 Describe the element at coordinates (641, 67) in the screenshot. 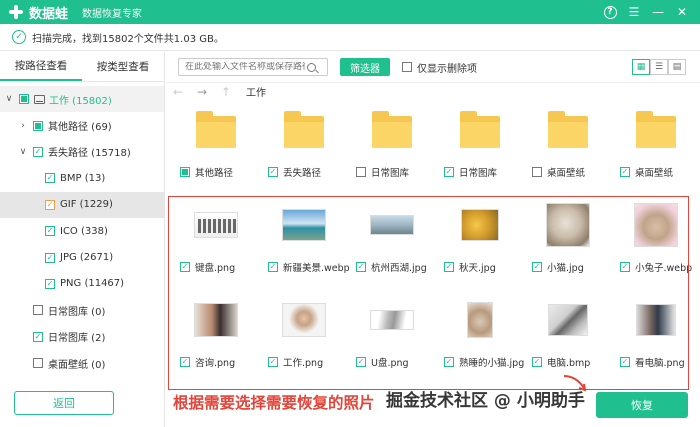

I see `grid-view-icon: ▦` at that location.